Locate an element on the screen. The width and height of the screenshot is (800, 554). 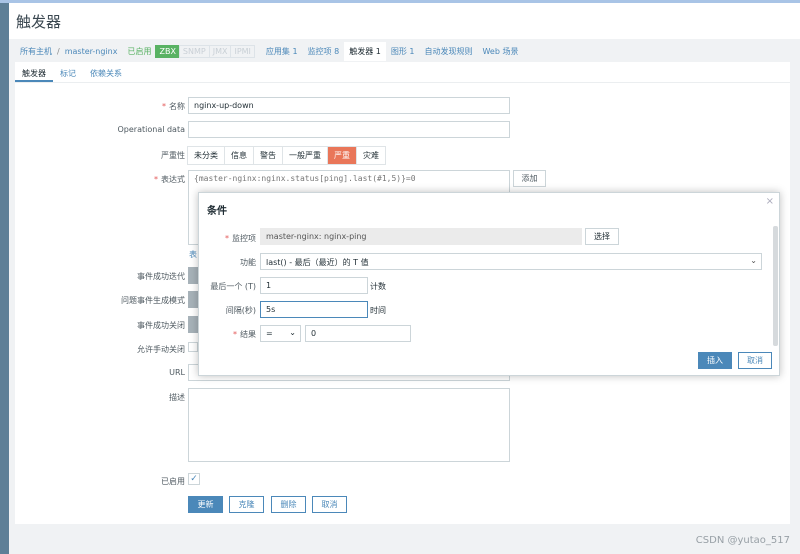
interval-label: 间隔(秒) is located at coordinates (240, 310).